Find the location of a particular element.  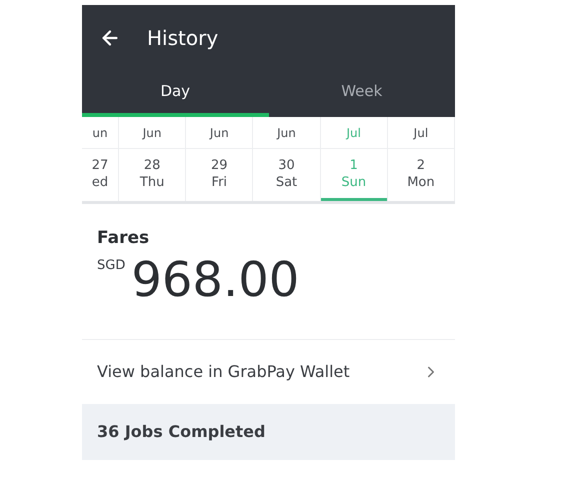

jobs-summary: 36 Jobs Completed is located at coordinates (268, 432).